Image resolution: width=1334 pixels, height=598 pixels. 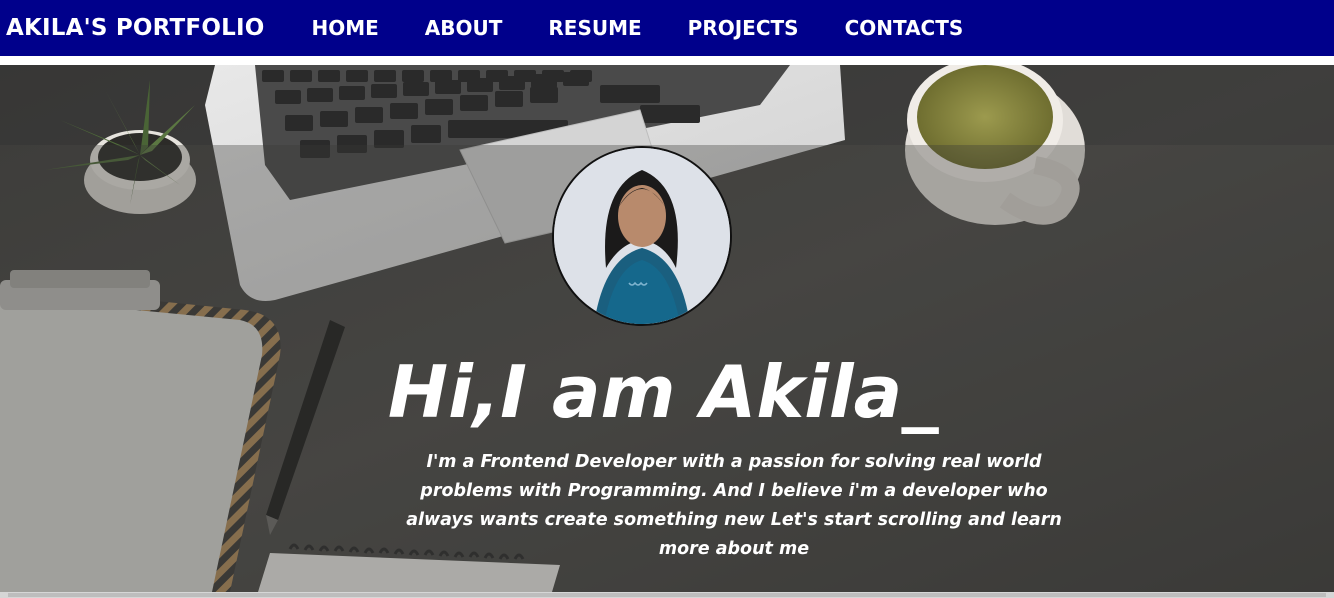 I want to click on hero-headline: Hi,I am Akila_, so click(x=663, y=392).